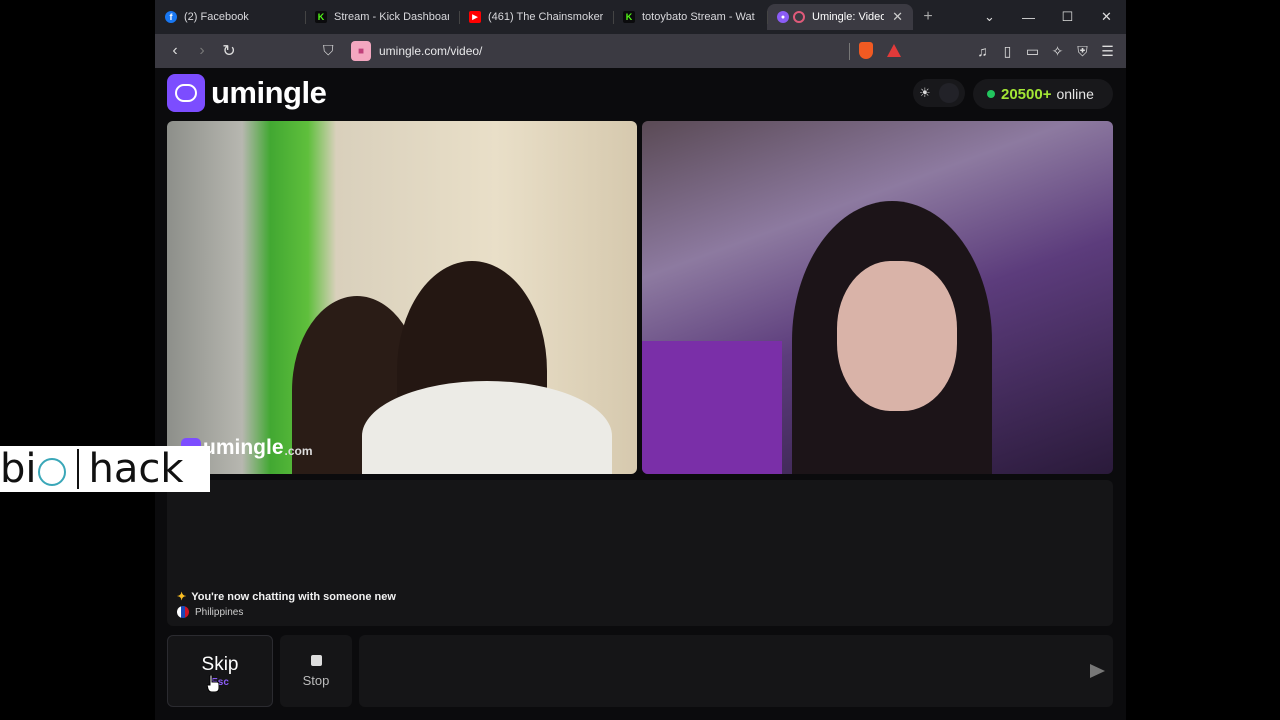 The image size is (1280, 720). I want to click on system-message: ✦ You're now chatting with someone new, so click(286, 596).